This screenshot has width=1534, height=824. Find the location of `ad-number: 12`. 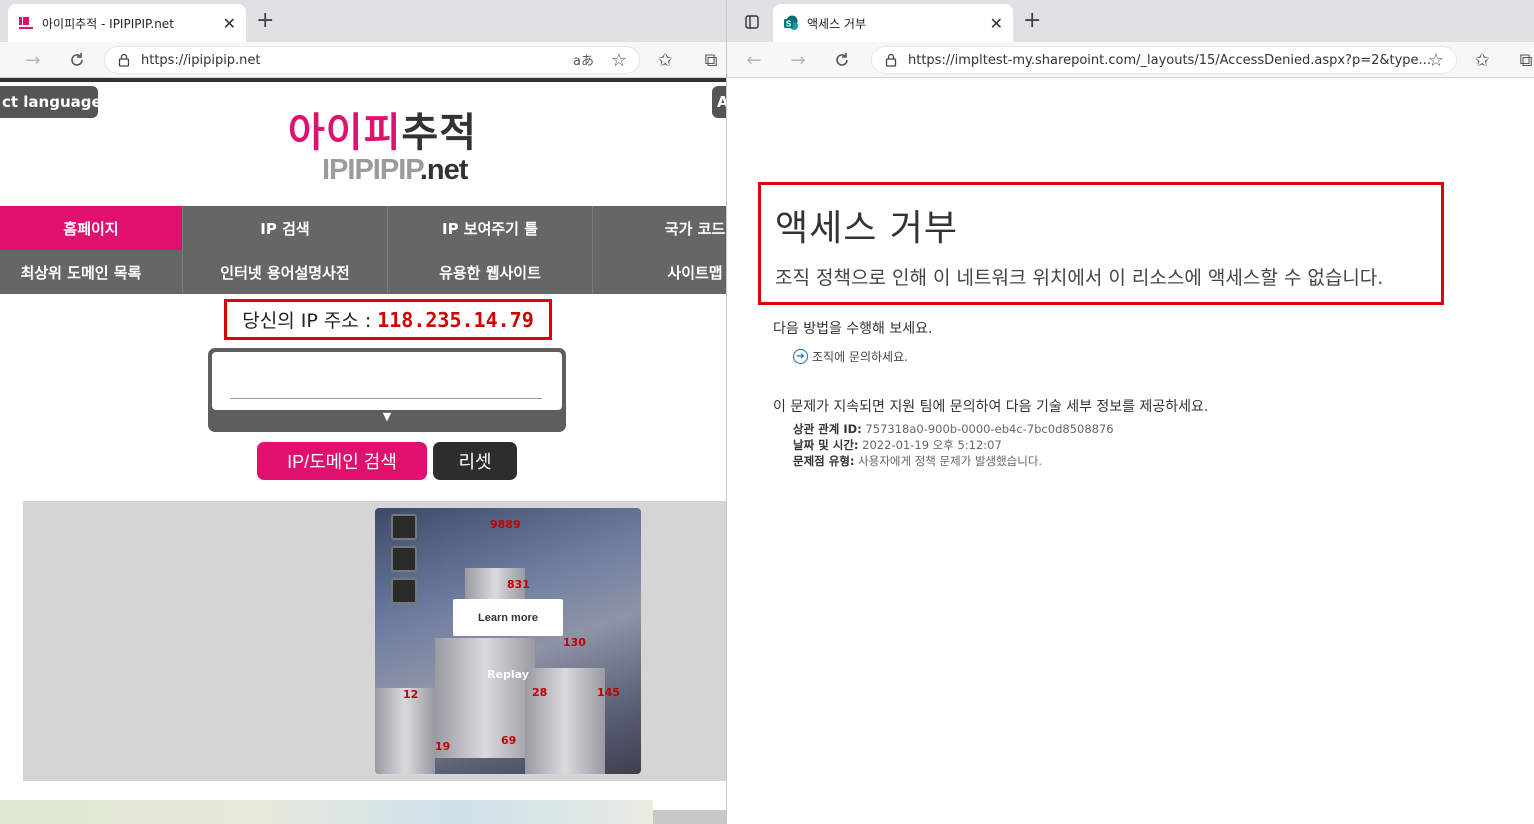

ad-number: 12 is located at coordinates (411, 694).